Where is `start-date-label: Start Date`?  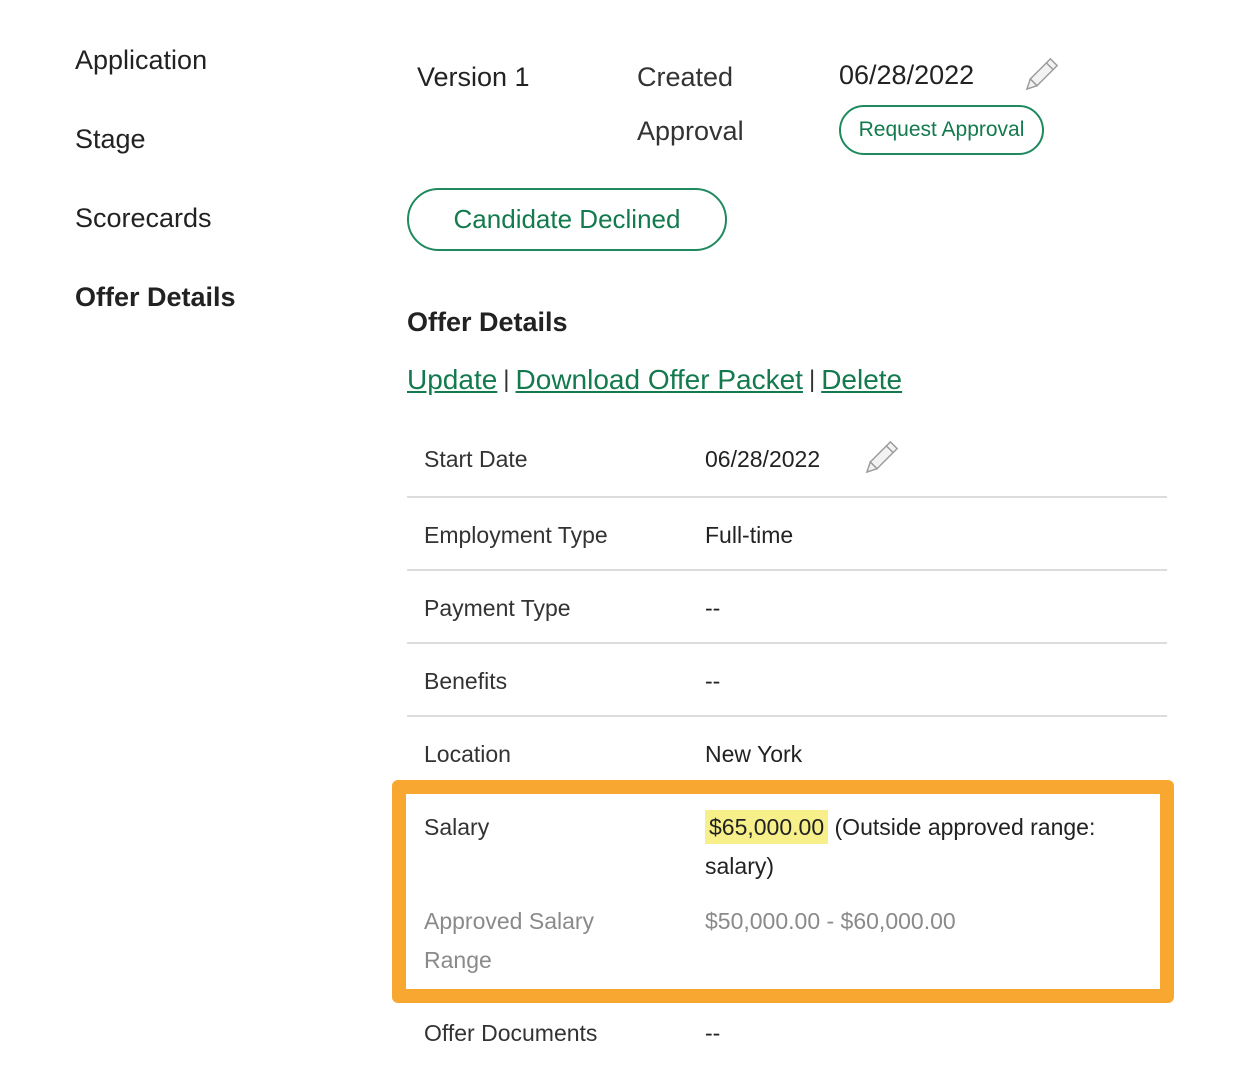
start-date-label: Start Date is located at coordinates (476, 459).